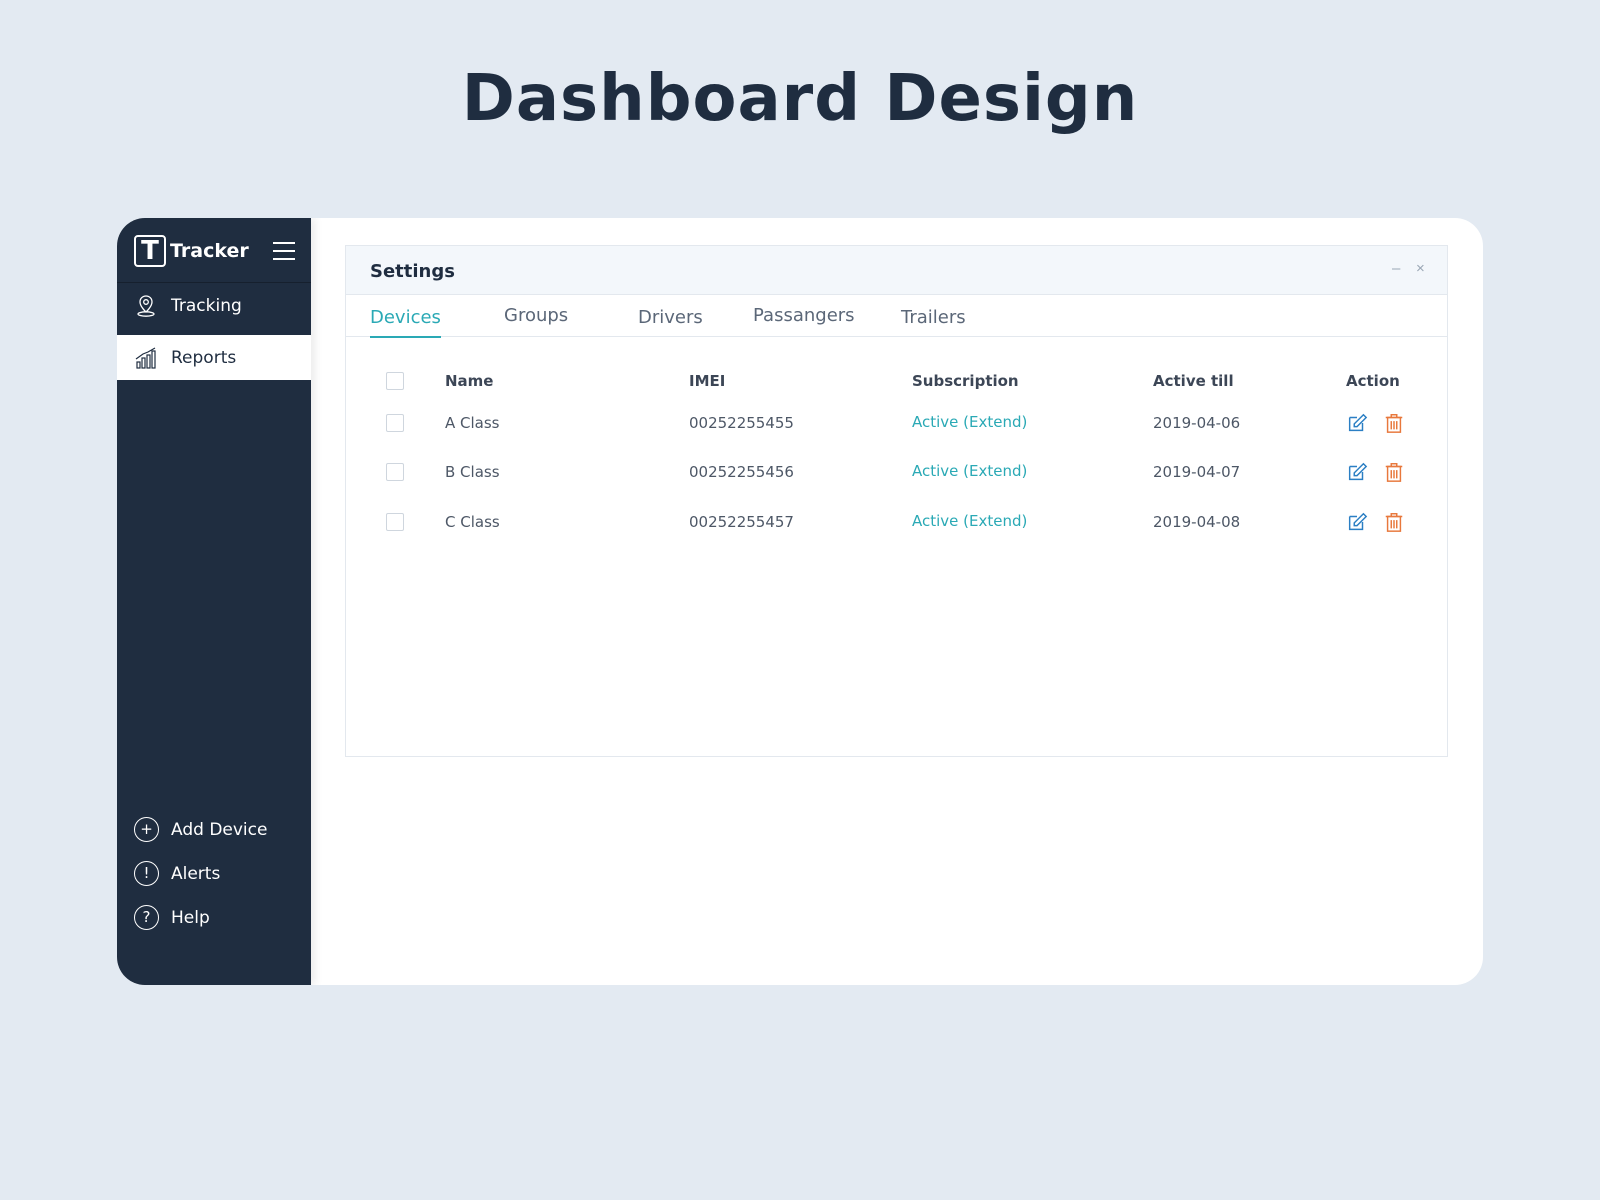  Describe the element at coordinates (536, 319) in the screenshot. I see `tab-groups: Groups` at that location.